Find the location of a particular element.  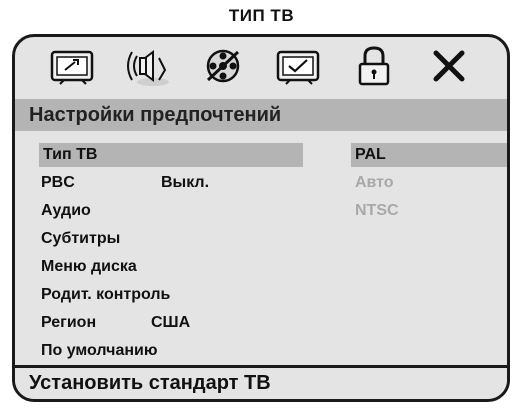

tv-setup-icon is located at coordinates (73, 66).